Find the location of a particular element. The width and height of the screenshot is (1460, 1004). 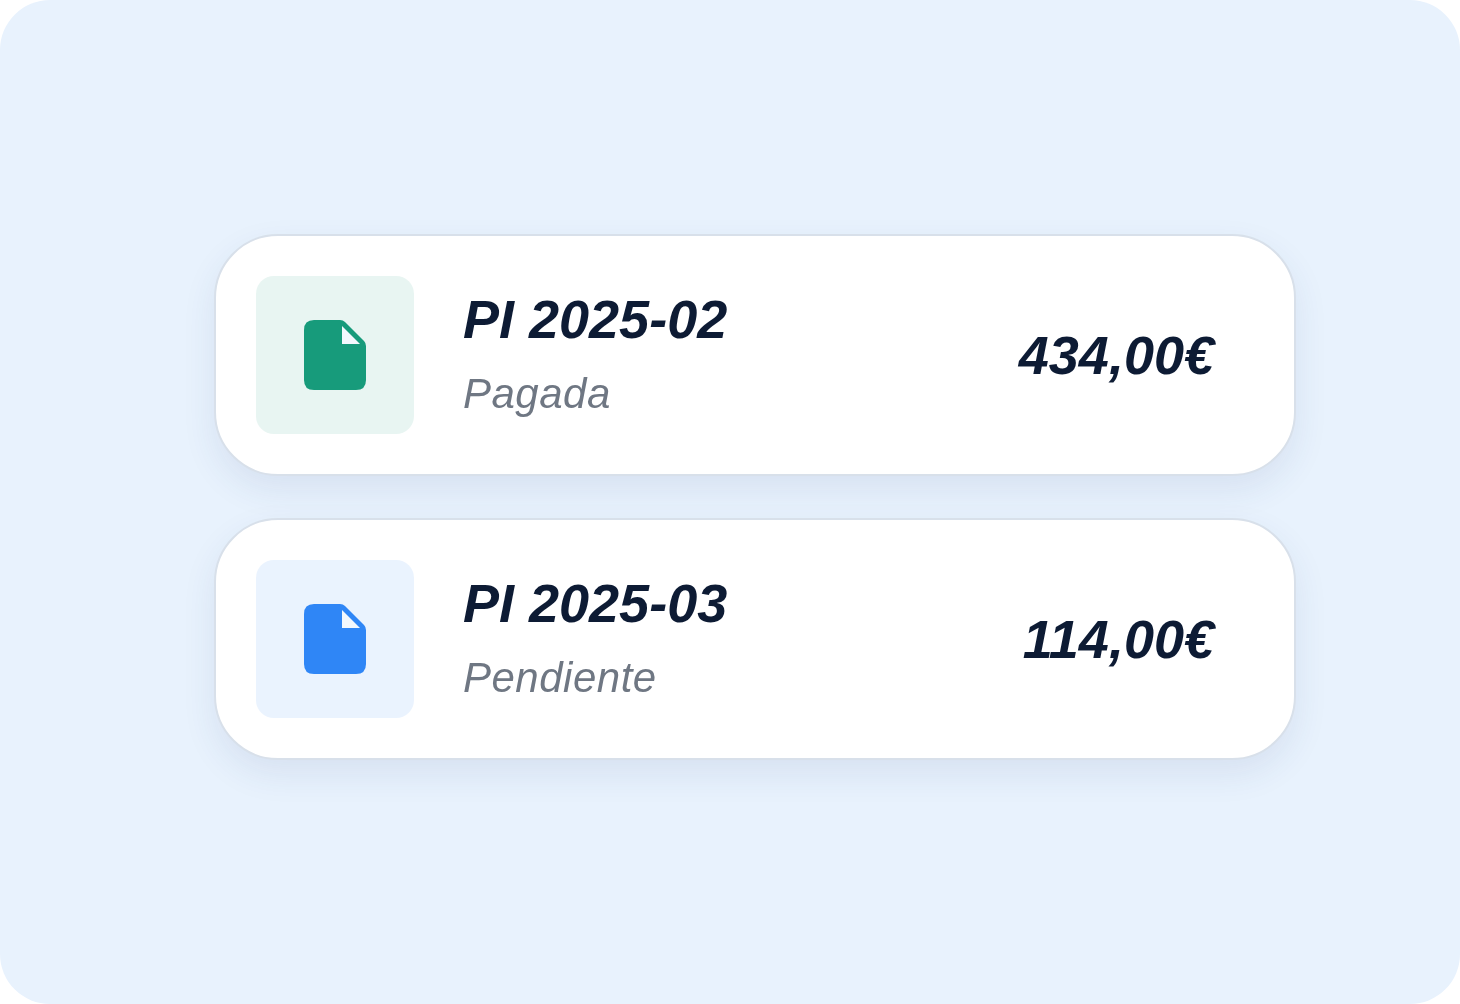

invoice-status: Pendiente is located at coordinates (560, 678).